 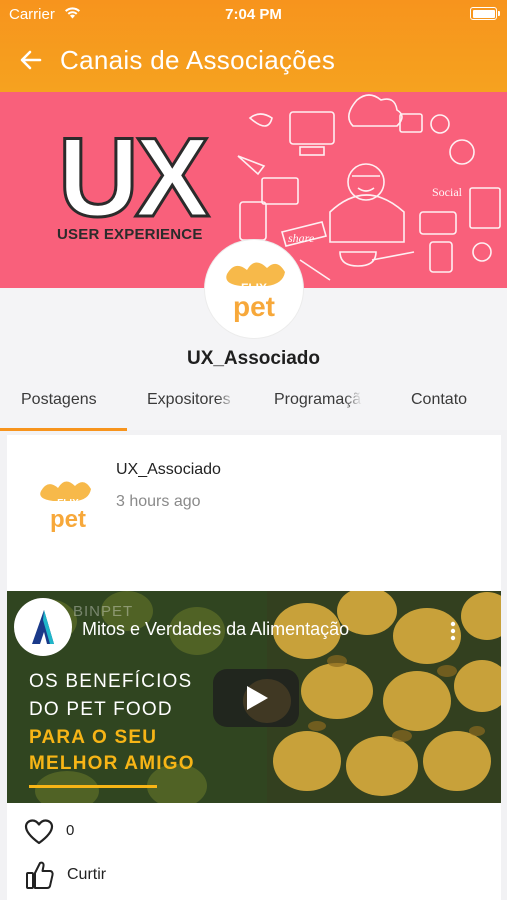 I want to click on thumbs-up-icon, so click(x=40, y=875).